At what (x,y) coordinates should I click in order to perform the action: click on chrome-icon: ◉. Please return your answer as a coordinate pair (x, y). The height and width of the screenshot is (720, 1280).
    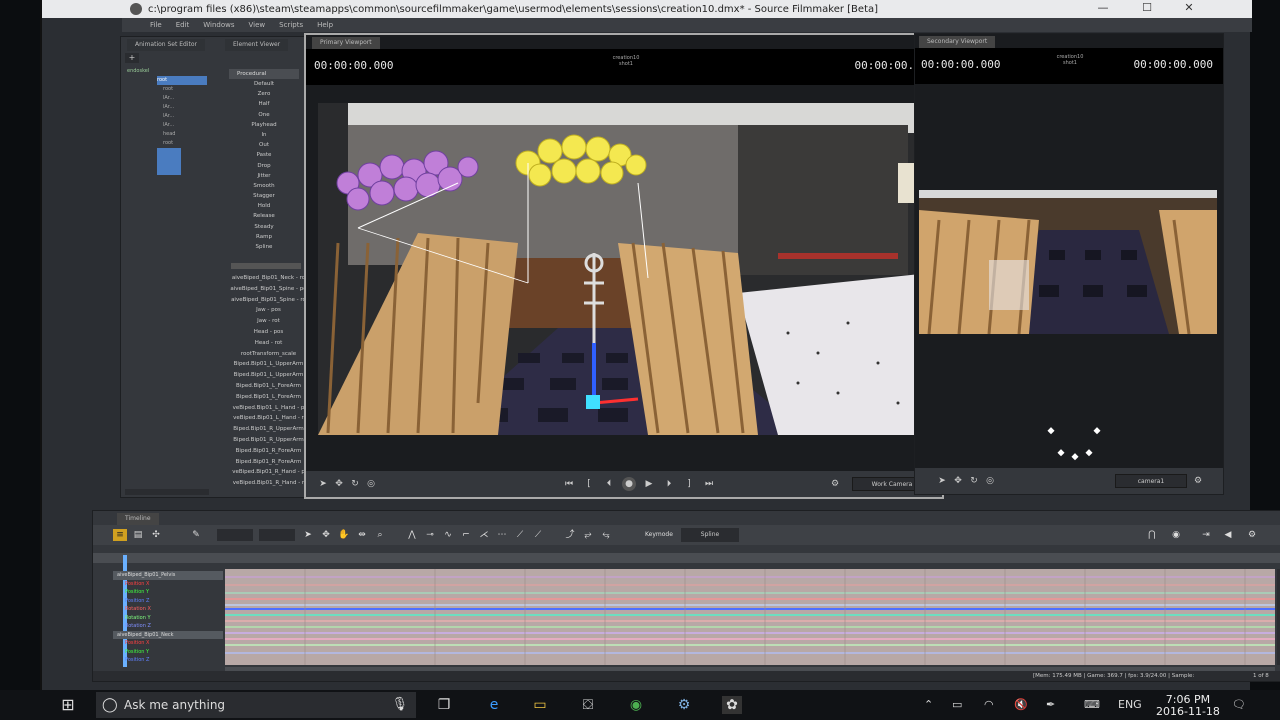
    Looking at the image, I should click on (636, 705).